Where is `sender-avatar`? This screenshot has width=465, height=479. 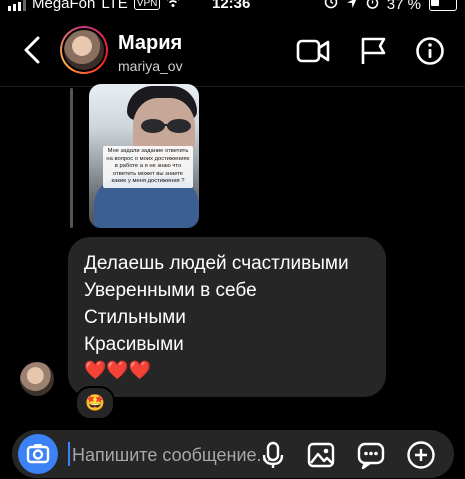
sender-avatar is located at coordinates (37, 379).